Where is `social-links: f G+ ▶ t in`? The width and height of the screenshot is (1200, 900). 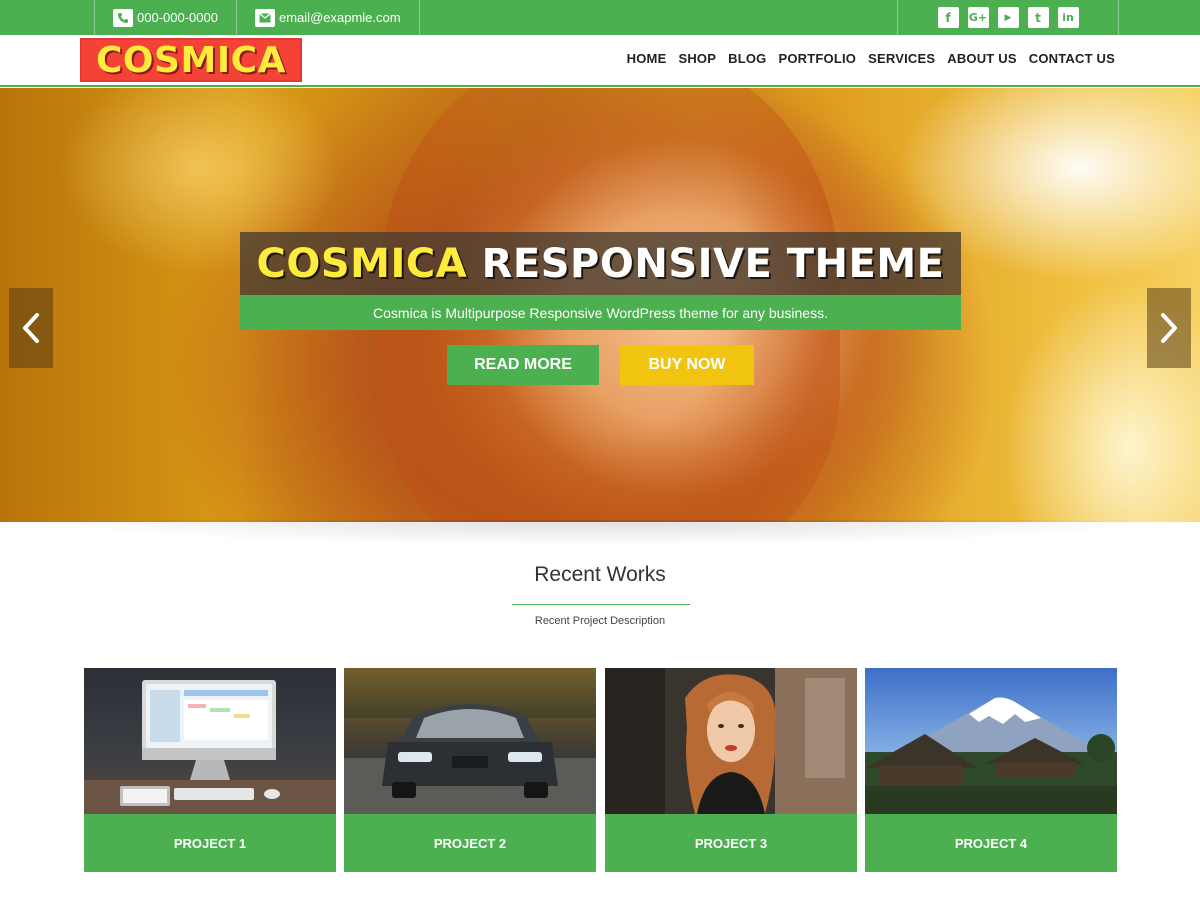
social-links: f G+ ▶ t in is located at coordinates (1008, 17).